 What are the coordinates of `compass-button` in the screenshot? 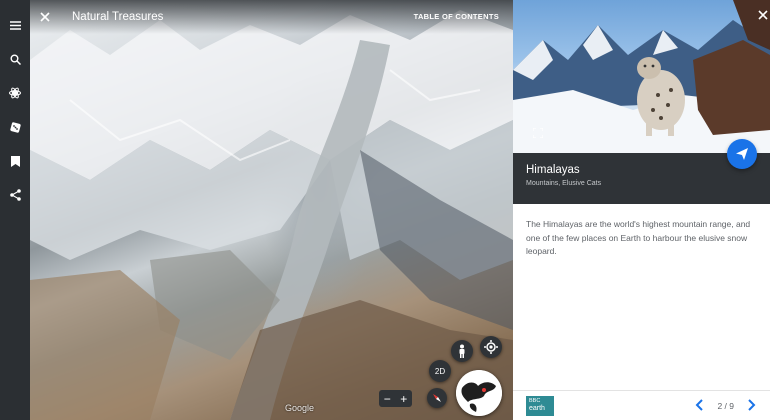 It's located at (437, 398).